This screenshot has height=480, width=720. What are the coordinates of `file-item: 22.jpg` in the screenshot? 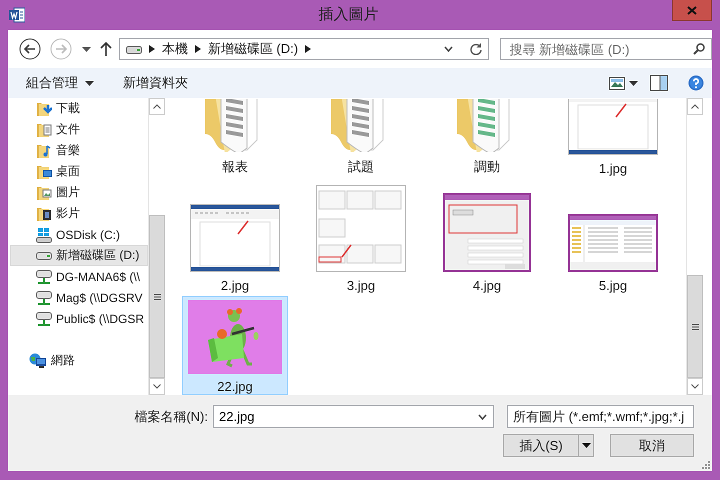 It's located at (235, 345).